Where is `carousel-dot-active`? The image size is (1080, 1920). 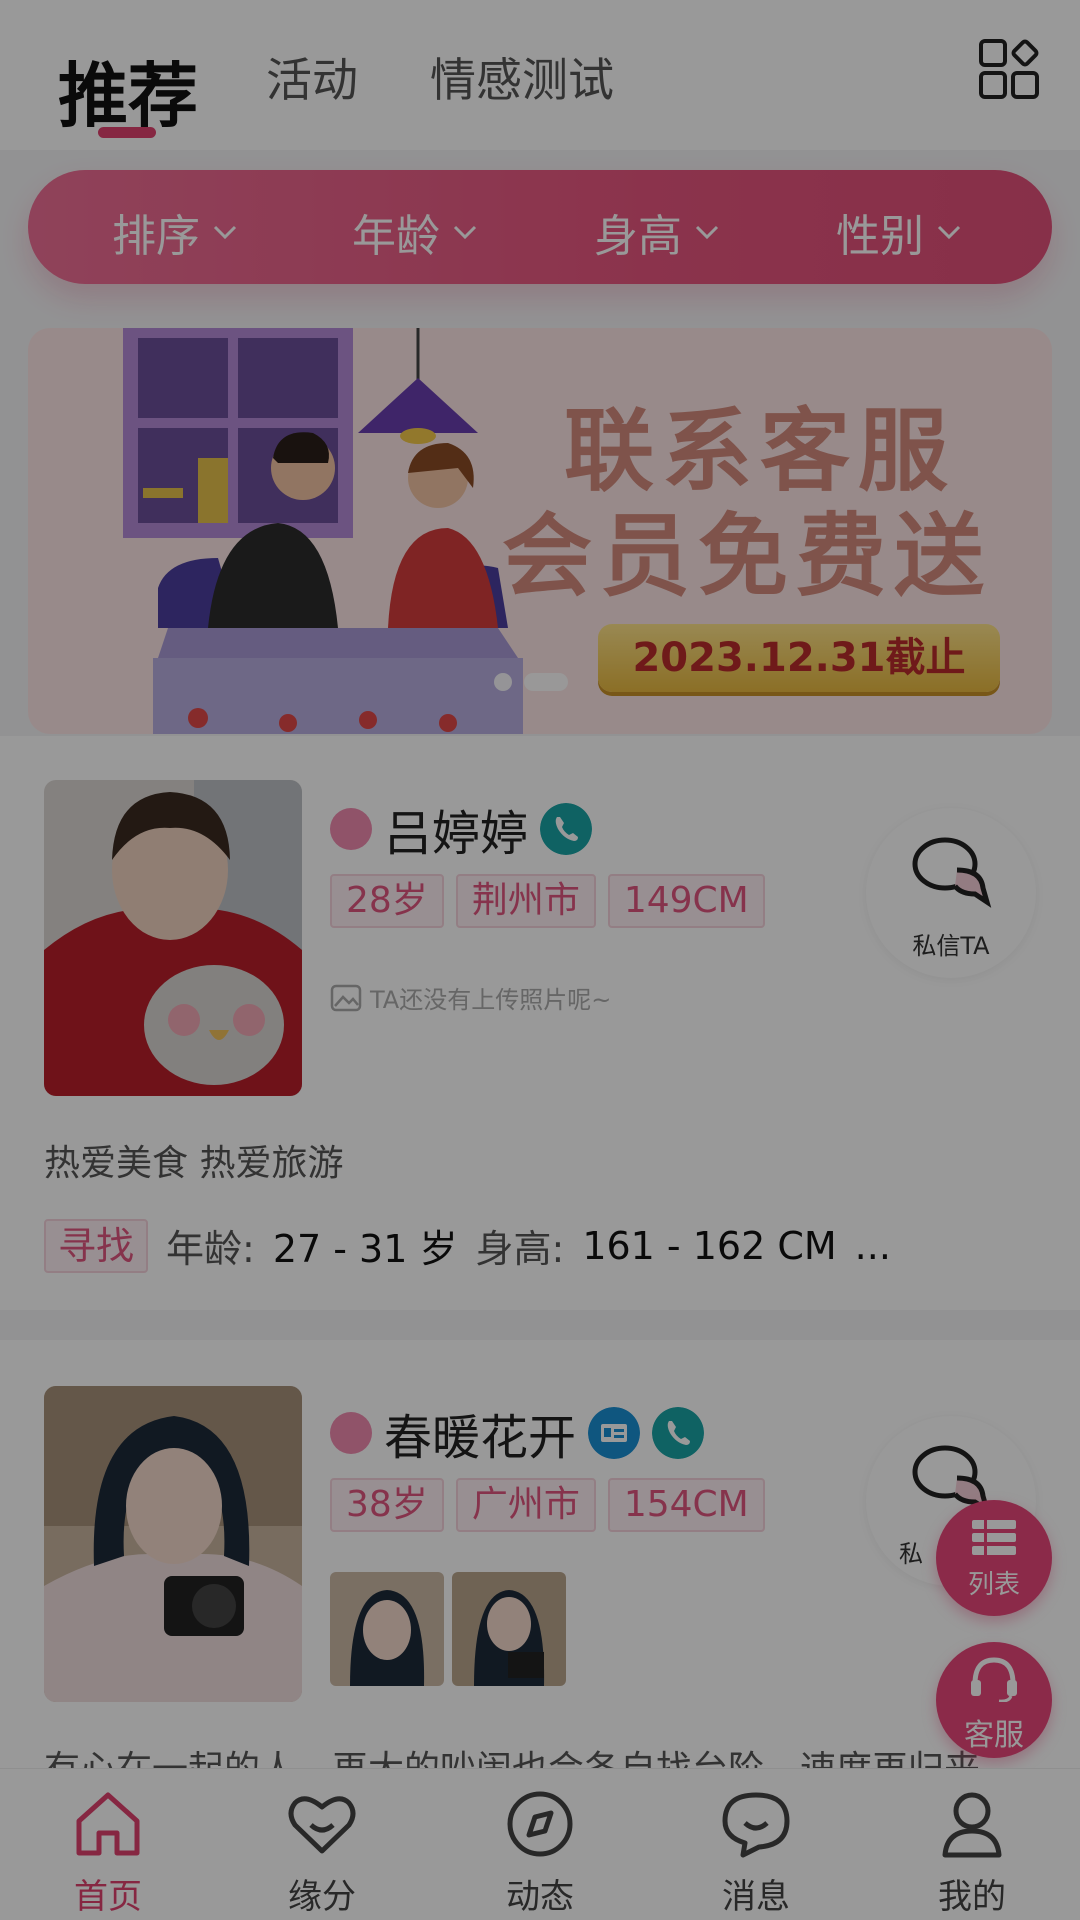 carousel-dot-active is located at coordinates (546, 682).